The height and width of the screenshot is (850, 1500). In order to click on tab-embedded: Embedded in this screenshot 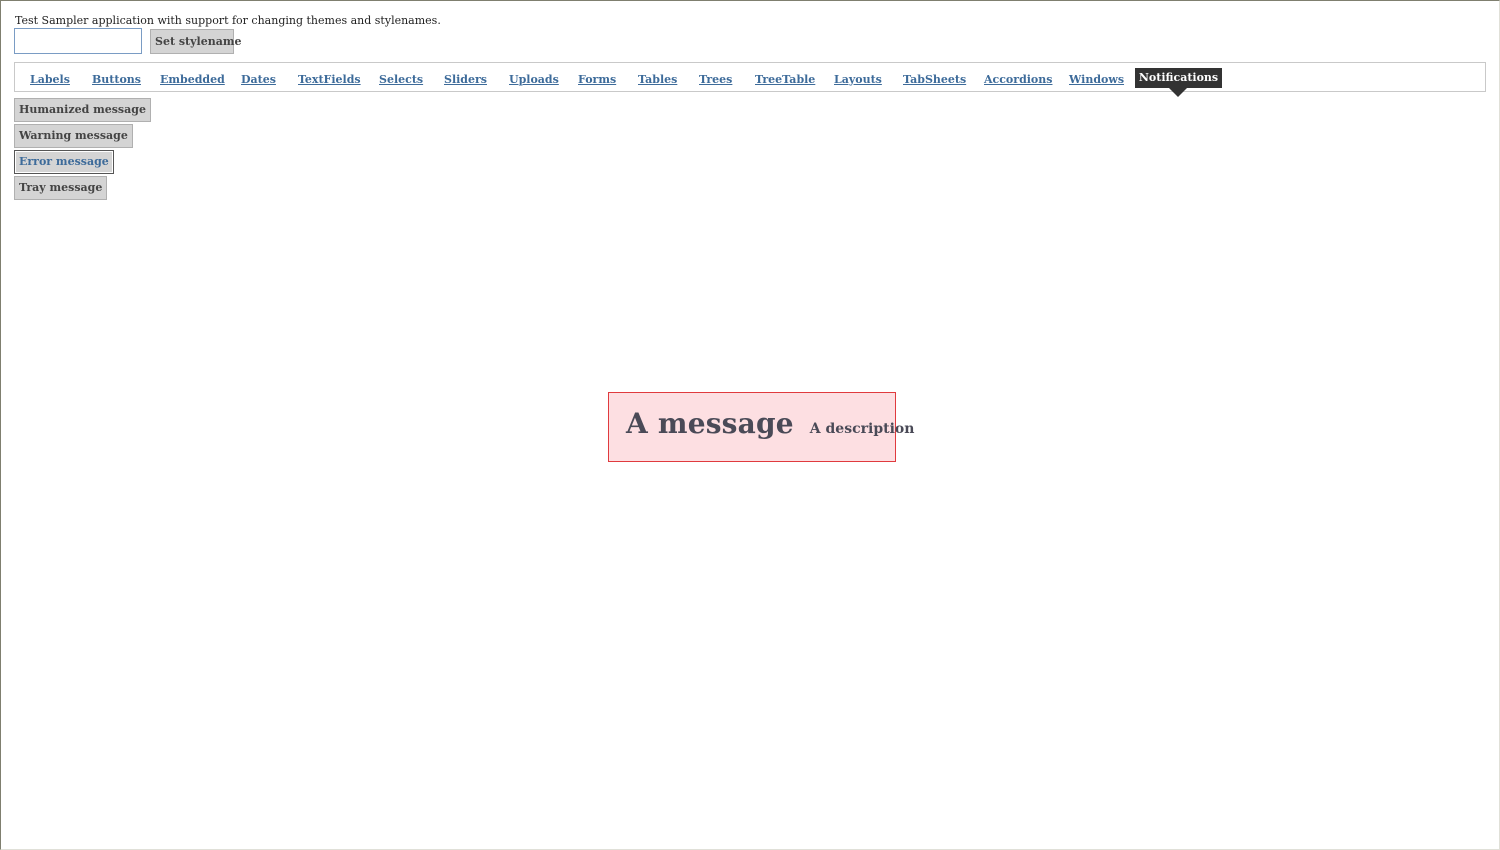, I will do `click(192, 79)`.